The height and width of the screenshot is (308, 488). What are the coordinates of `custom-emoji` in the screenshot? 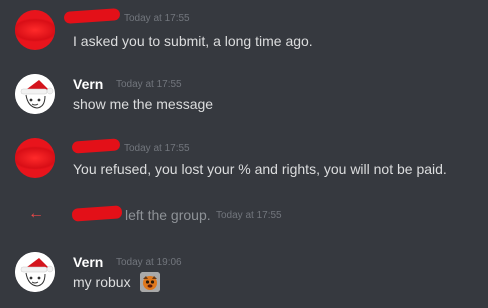 It's located at (150, 282).